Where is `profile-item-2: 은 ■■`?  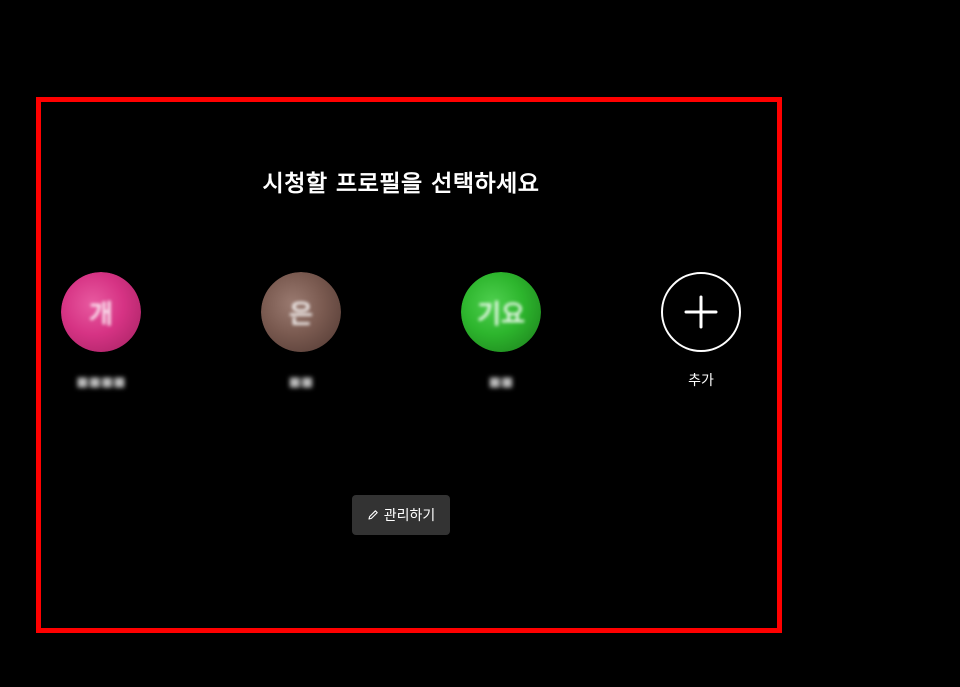 profile-item-2: 은 ■■ is located at coordinates (301, 332).